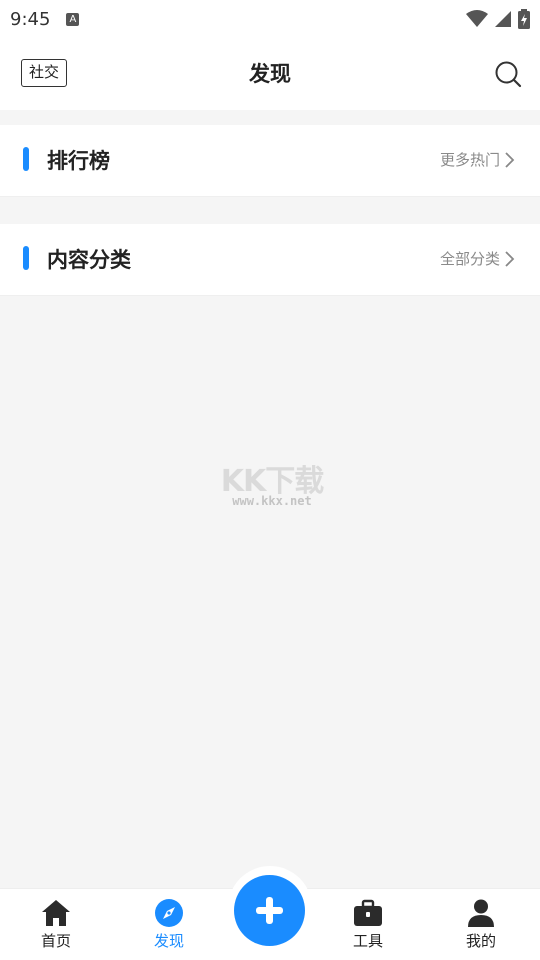  I want to click on section-categories: 内容分类 全部分类, so click(270, 260).